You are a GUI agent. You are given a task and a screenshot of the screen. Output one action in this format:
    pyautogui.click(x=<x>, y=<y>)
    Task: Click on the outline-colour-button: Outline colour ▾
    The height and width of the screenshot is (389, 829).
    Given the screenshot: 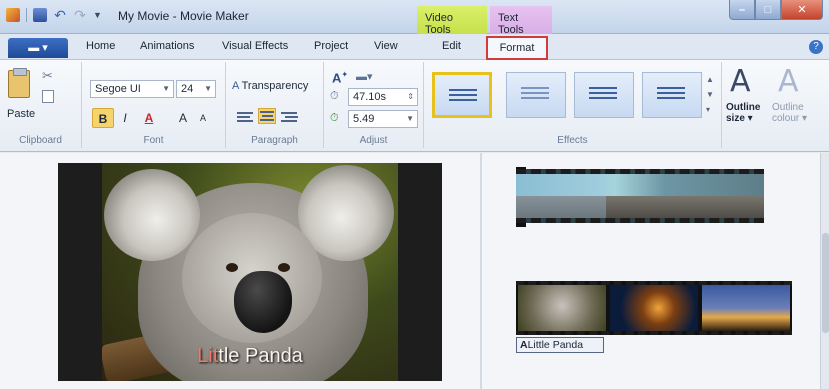 What is the action you would take?
    pyautogui.click(x=789, y=113)
    